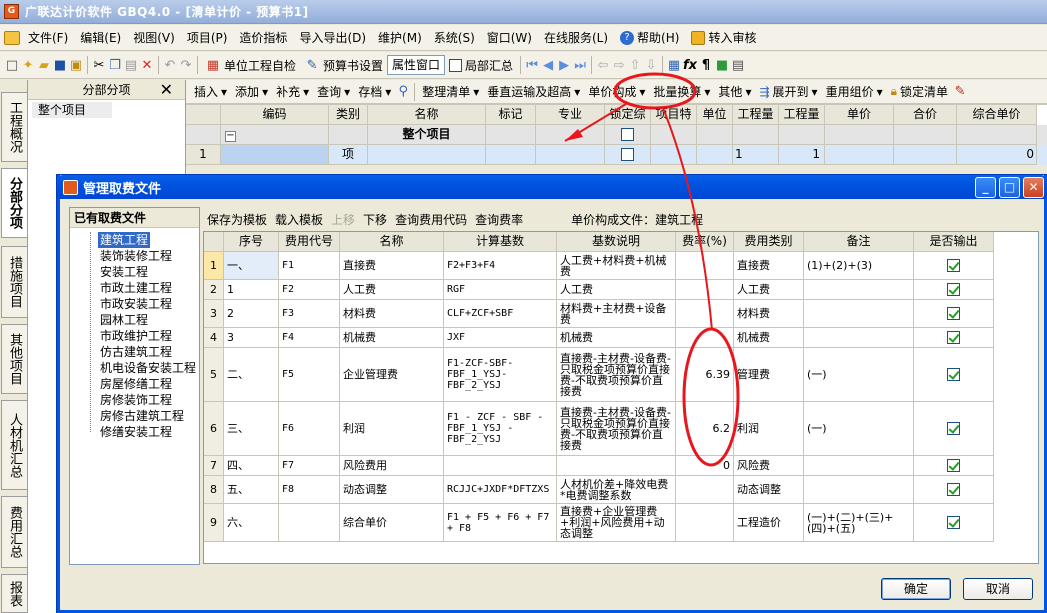  I want to click on table-row: 1 项 1 1 0, so click(616, 155).